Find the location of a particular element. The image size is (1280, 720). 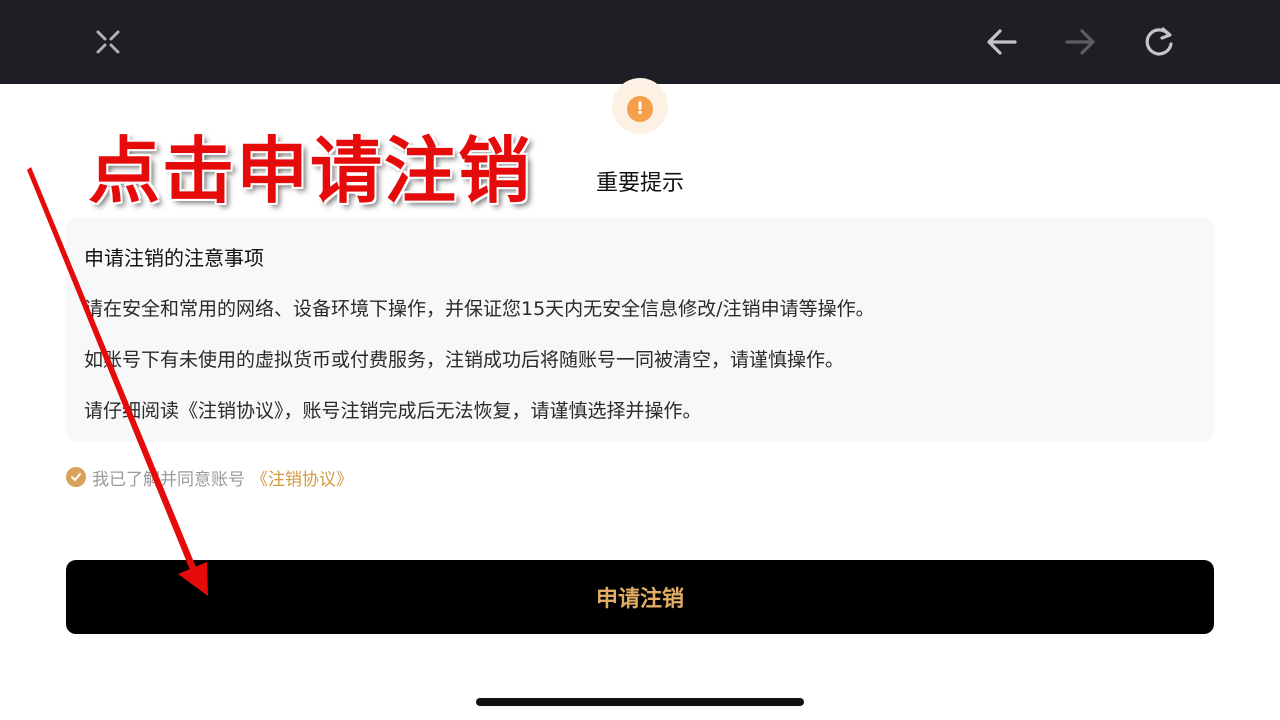

deletion-agreement-link: 《注销协议》 is located at coordinates (302, 477).